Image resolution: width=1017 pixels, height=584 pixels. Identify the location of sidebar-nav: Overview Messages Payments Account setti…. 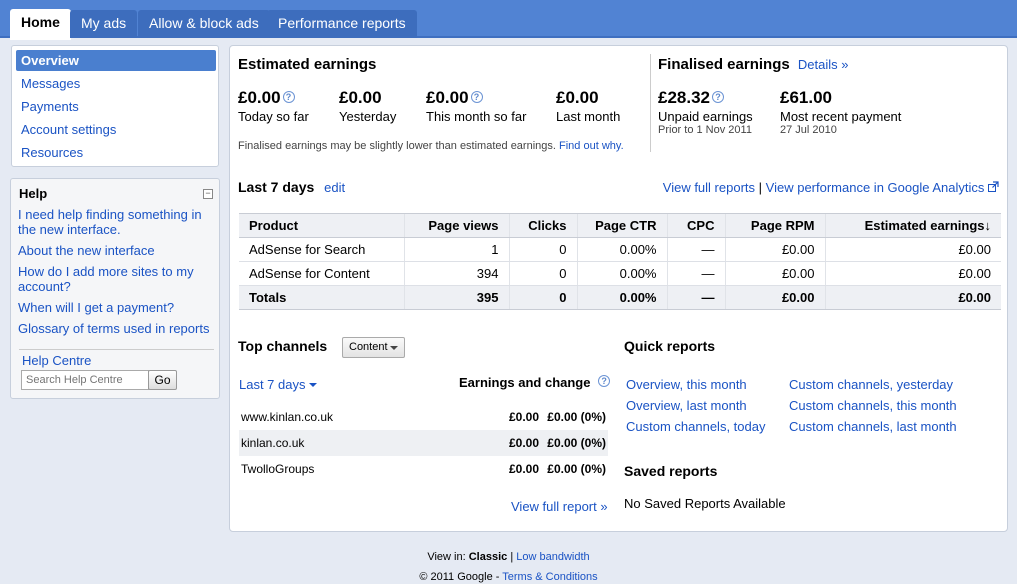
(115, 106).